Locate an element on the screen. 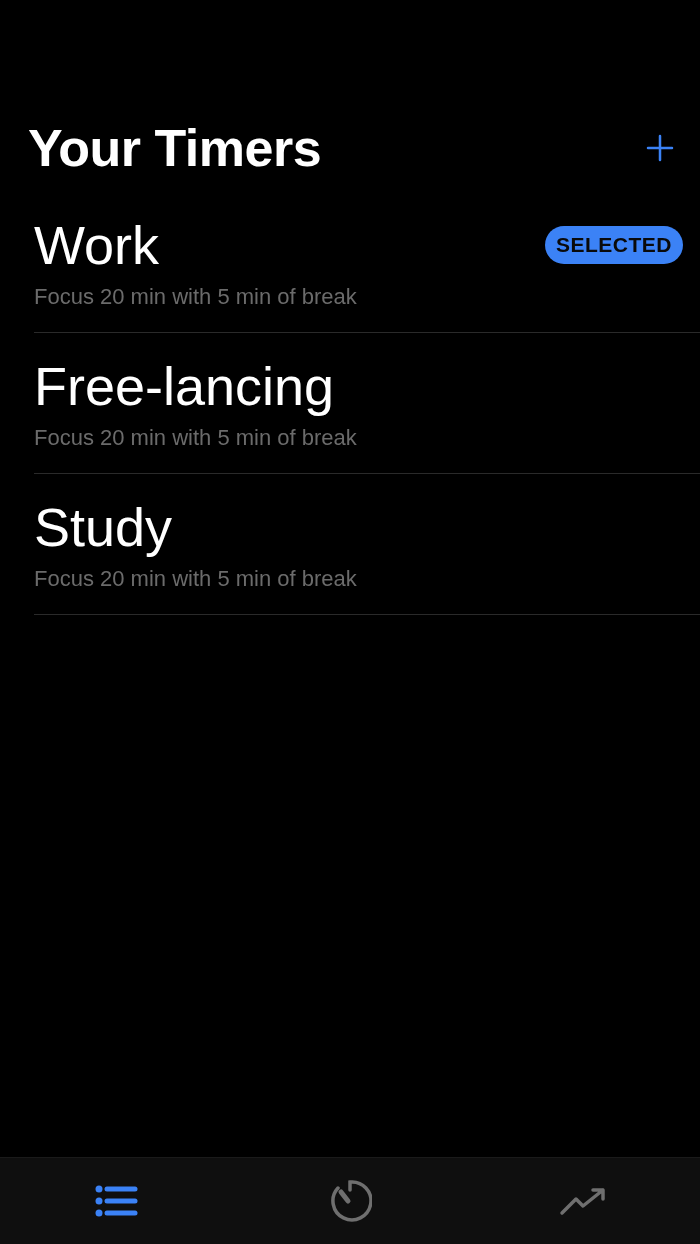  timer-row: Study Focus 20 min with 5 min of break is located at coordinates (367, 544).